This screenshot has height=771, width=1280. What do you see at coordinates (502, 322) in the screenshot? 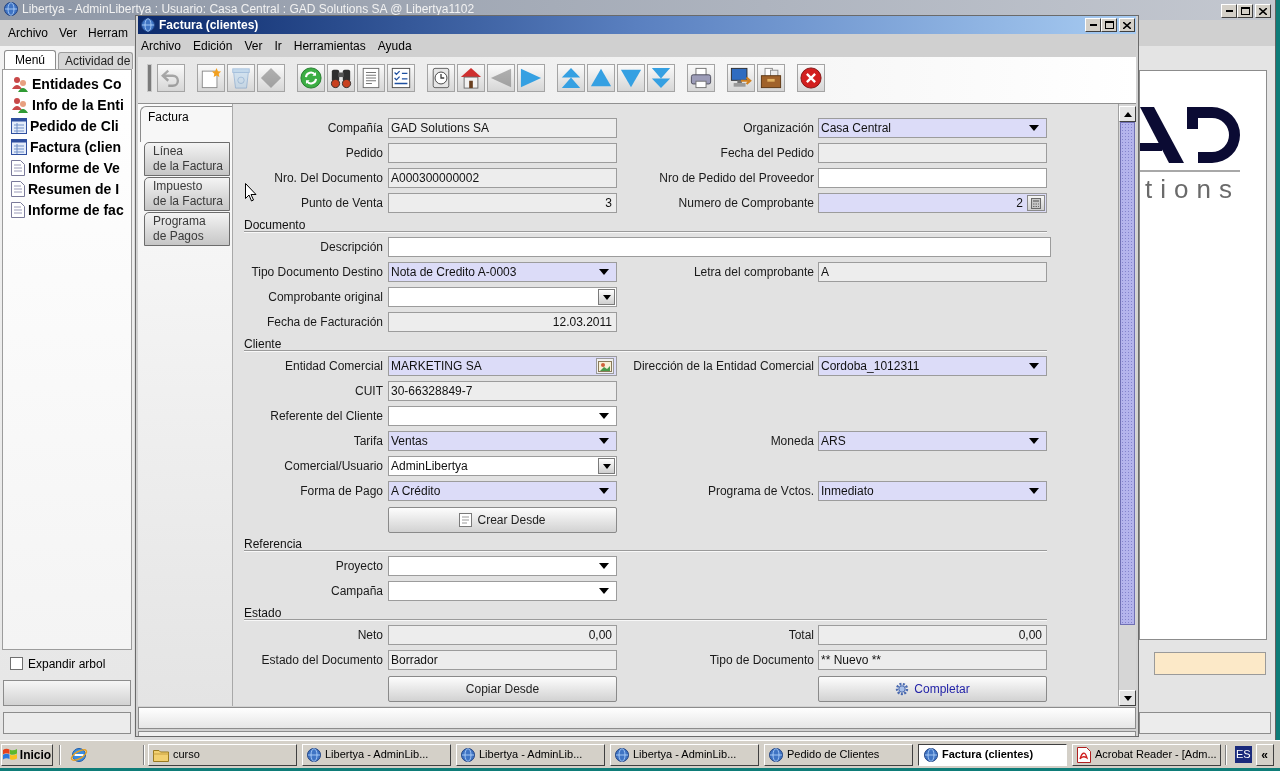
I see `date-field: 12.03.2011` at bounding box center [502, 322].